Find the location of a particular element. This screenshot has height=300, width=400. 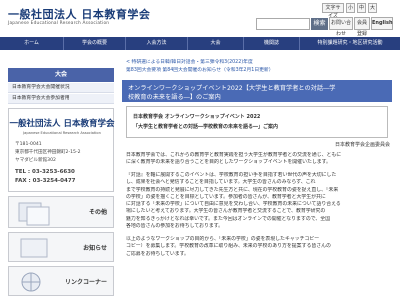

font-medium-button: 中 is located at coordinates (361, 8).